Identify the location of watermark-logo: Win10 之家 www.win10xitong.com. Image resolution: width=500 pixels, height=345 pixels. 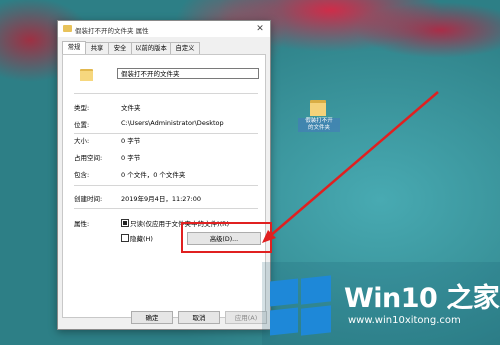
(381, 303).